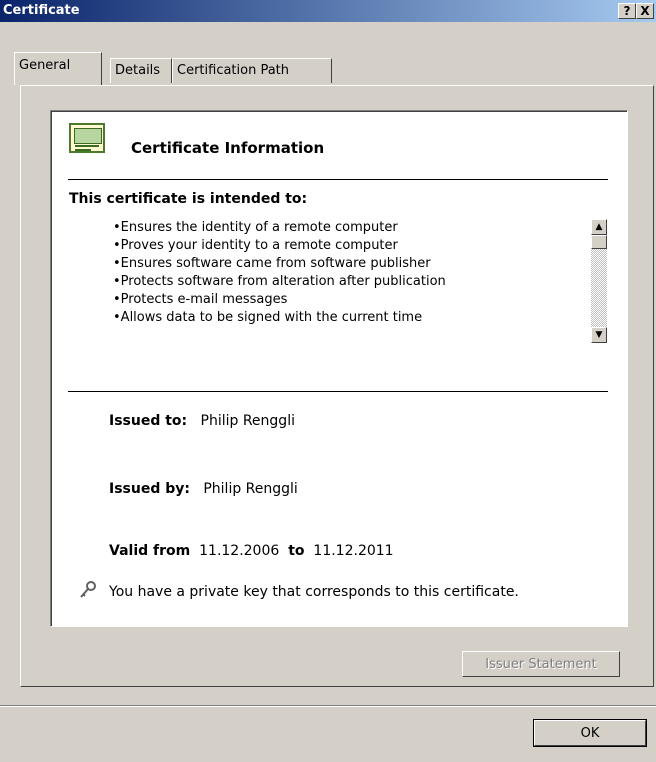 This screenshot has height=762, width=656. I want to click on valid-from-label: Valid from, so click(150, 551).